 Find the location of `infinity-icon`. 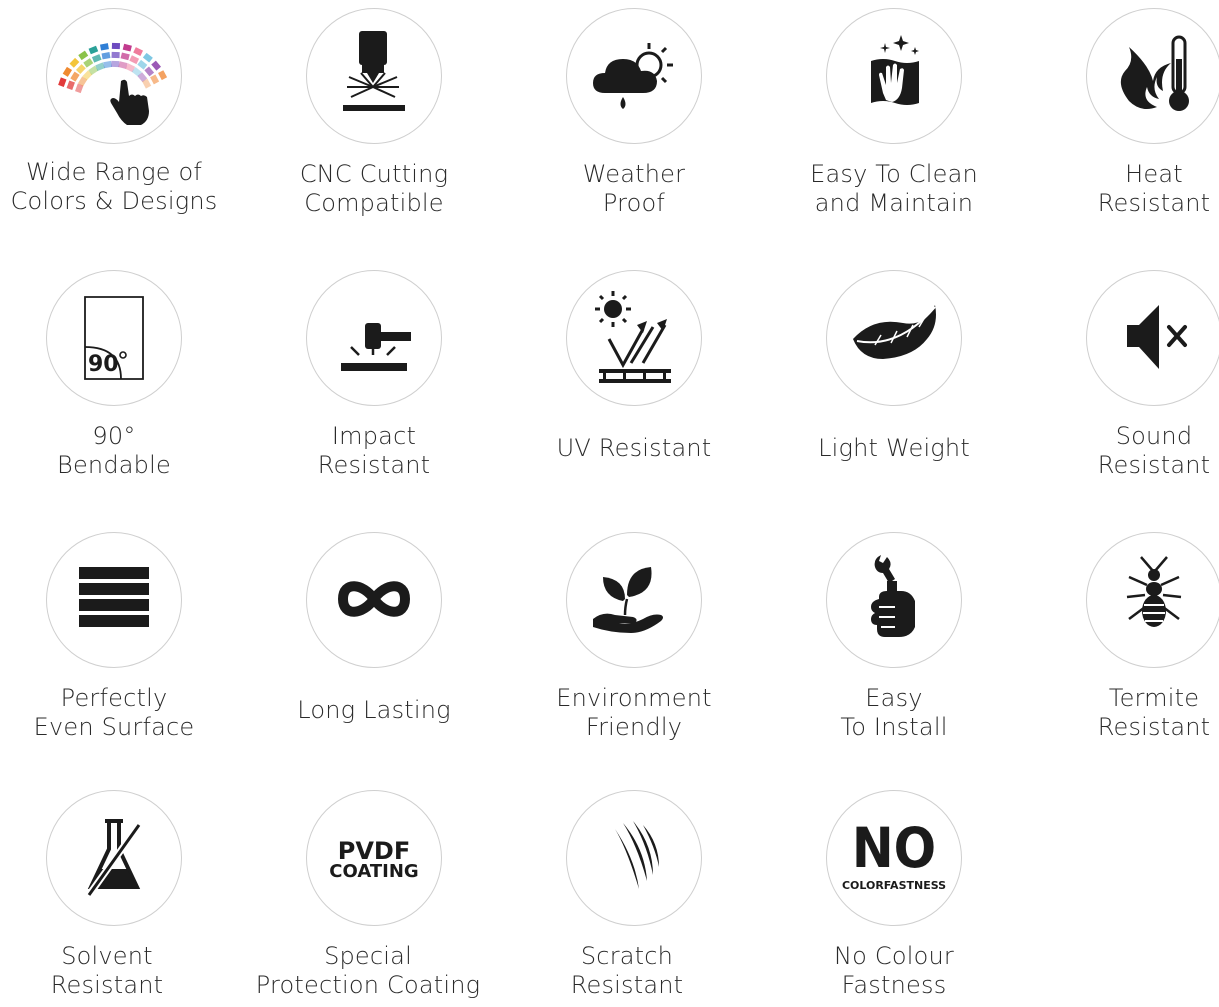

infinity-icon is located at coordinates (374, 599).